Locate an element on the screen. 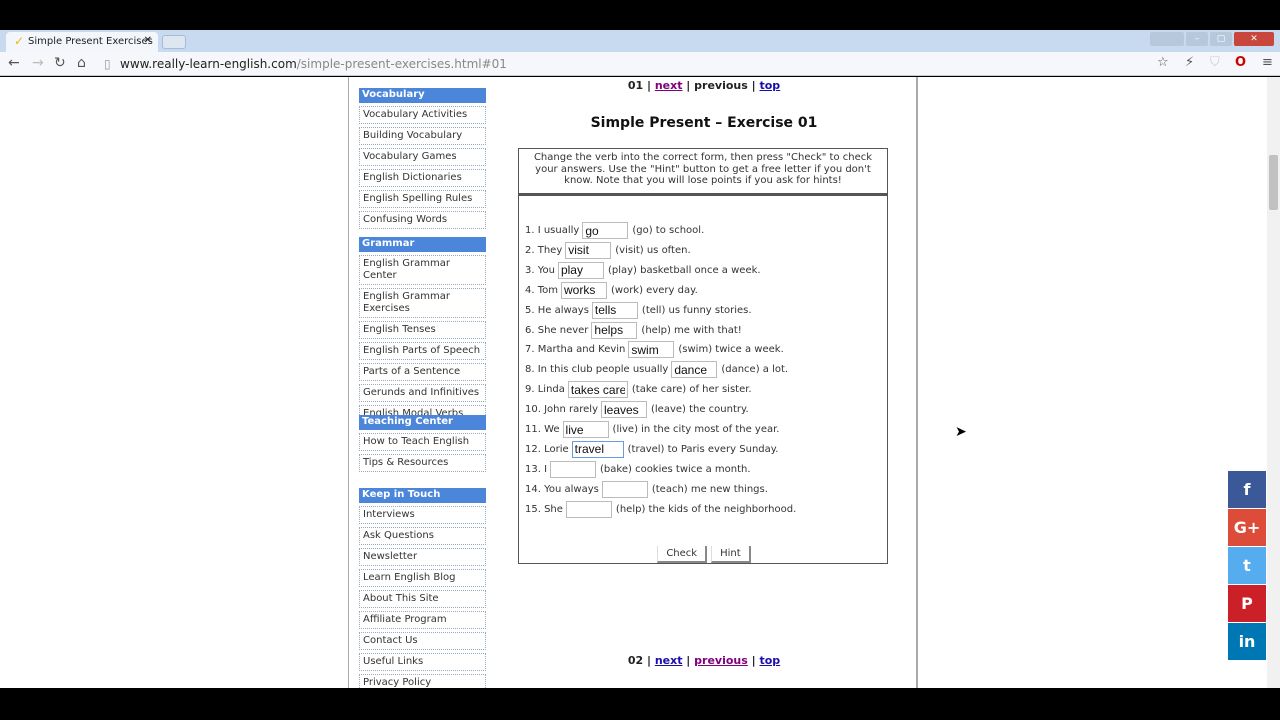 The image size is (1280, 720). sidebar-link: Ask Questions is located at coordinates (422, 536).